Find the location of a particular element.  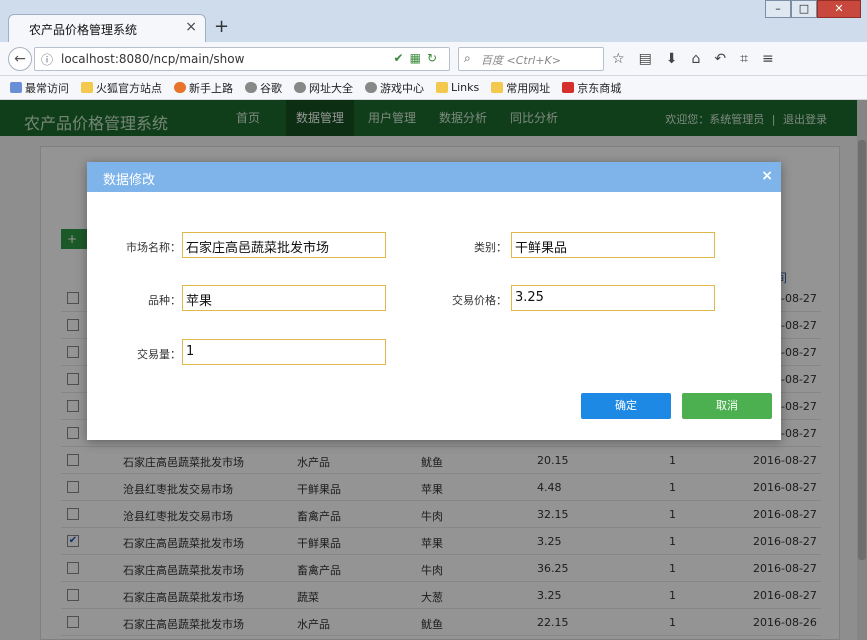

url-action-icons: ✔▦↻ is located at coordinates (418, 58).